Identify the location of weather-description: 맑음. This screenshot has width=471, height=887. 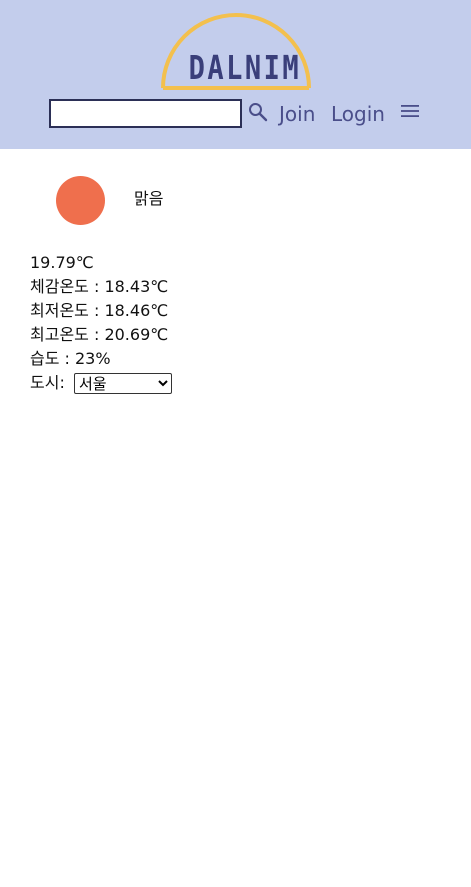
(149, 198).